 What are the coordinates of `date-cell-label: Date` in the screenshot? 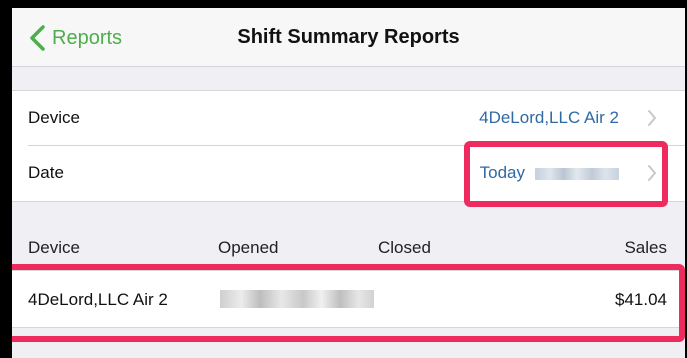 It's located at (46, 172).